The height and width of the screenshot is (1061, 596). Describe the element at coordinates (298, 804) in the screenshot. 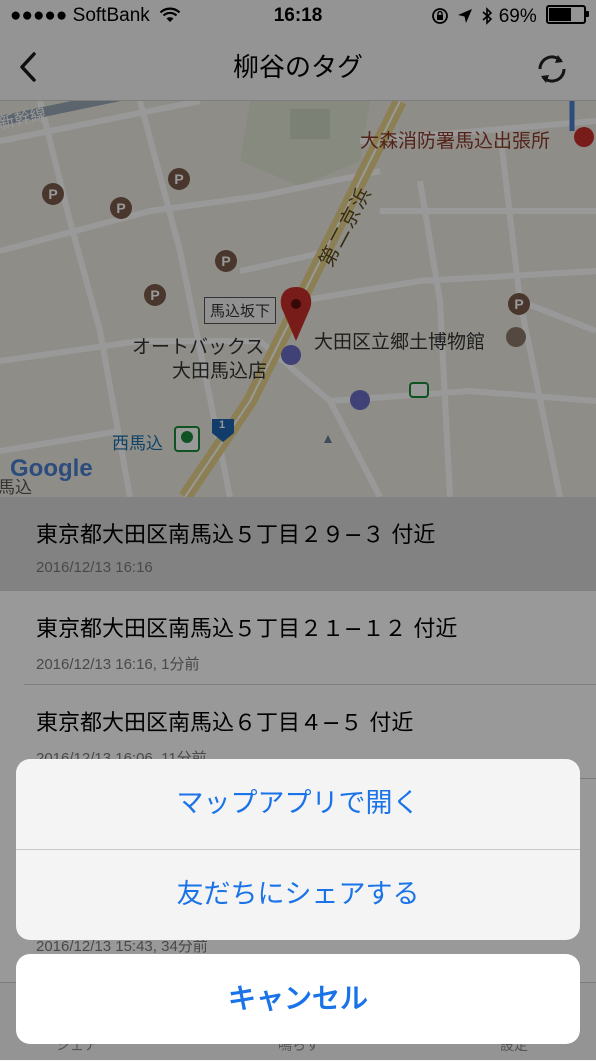

I see `open-in-maps-button: マップアプリで開く` at that location.